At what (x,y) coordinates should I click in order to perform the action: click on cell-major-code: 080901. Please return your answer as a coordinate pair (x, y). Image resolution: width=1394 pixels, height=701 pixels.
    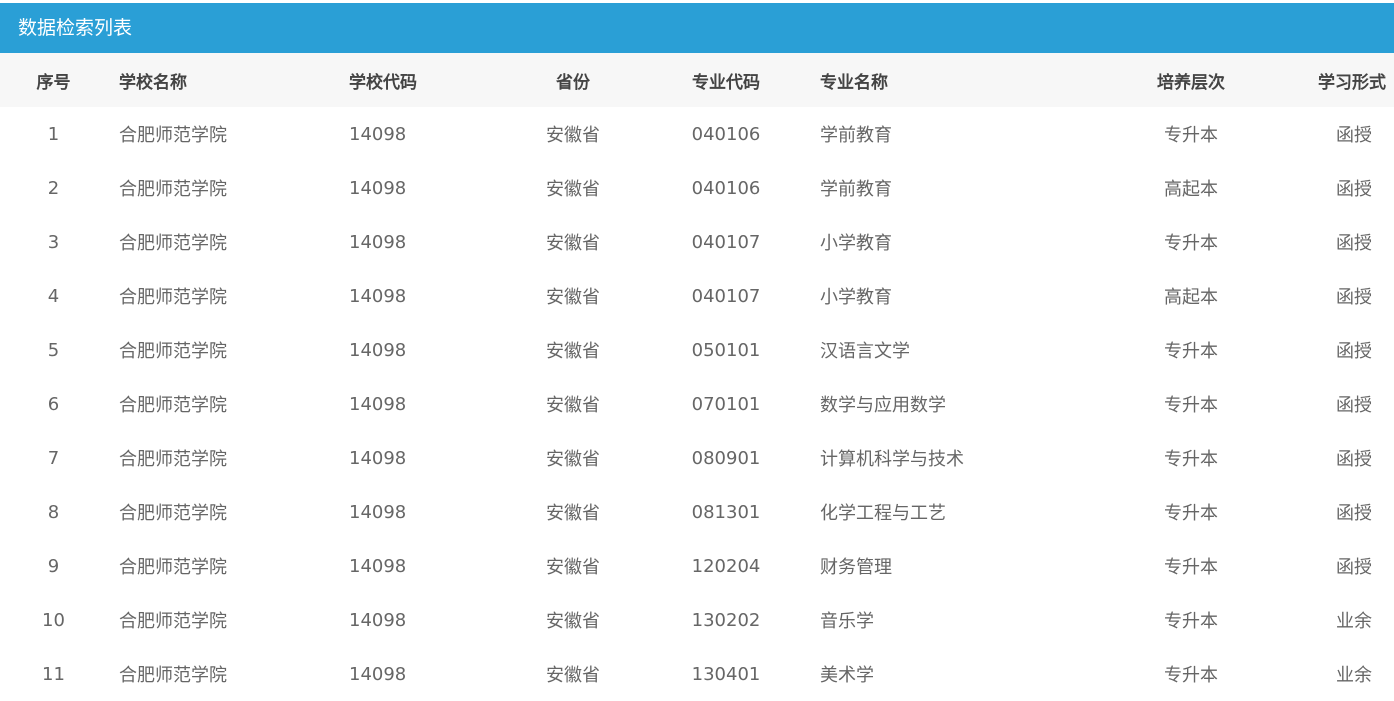
    Looking at the image, I should click on (726, 458).